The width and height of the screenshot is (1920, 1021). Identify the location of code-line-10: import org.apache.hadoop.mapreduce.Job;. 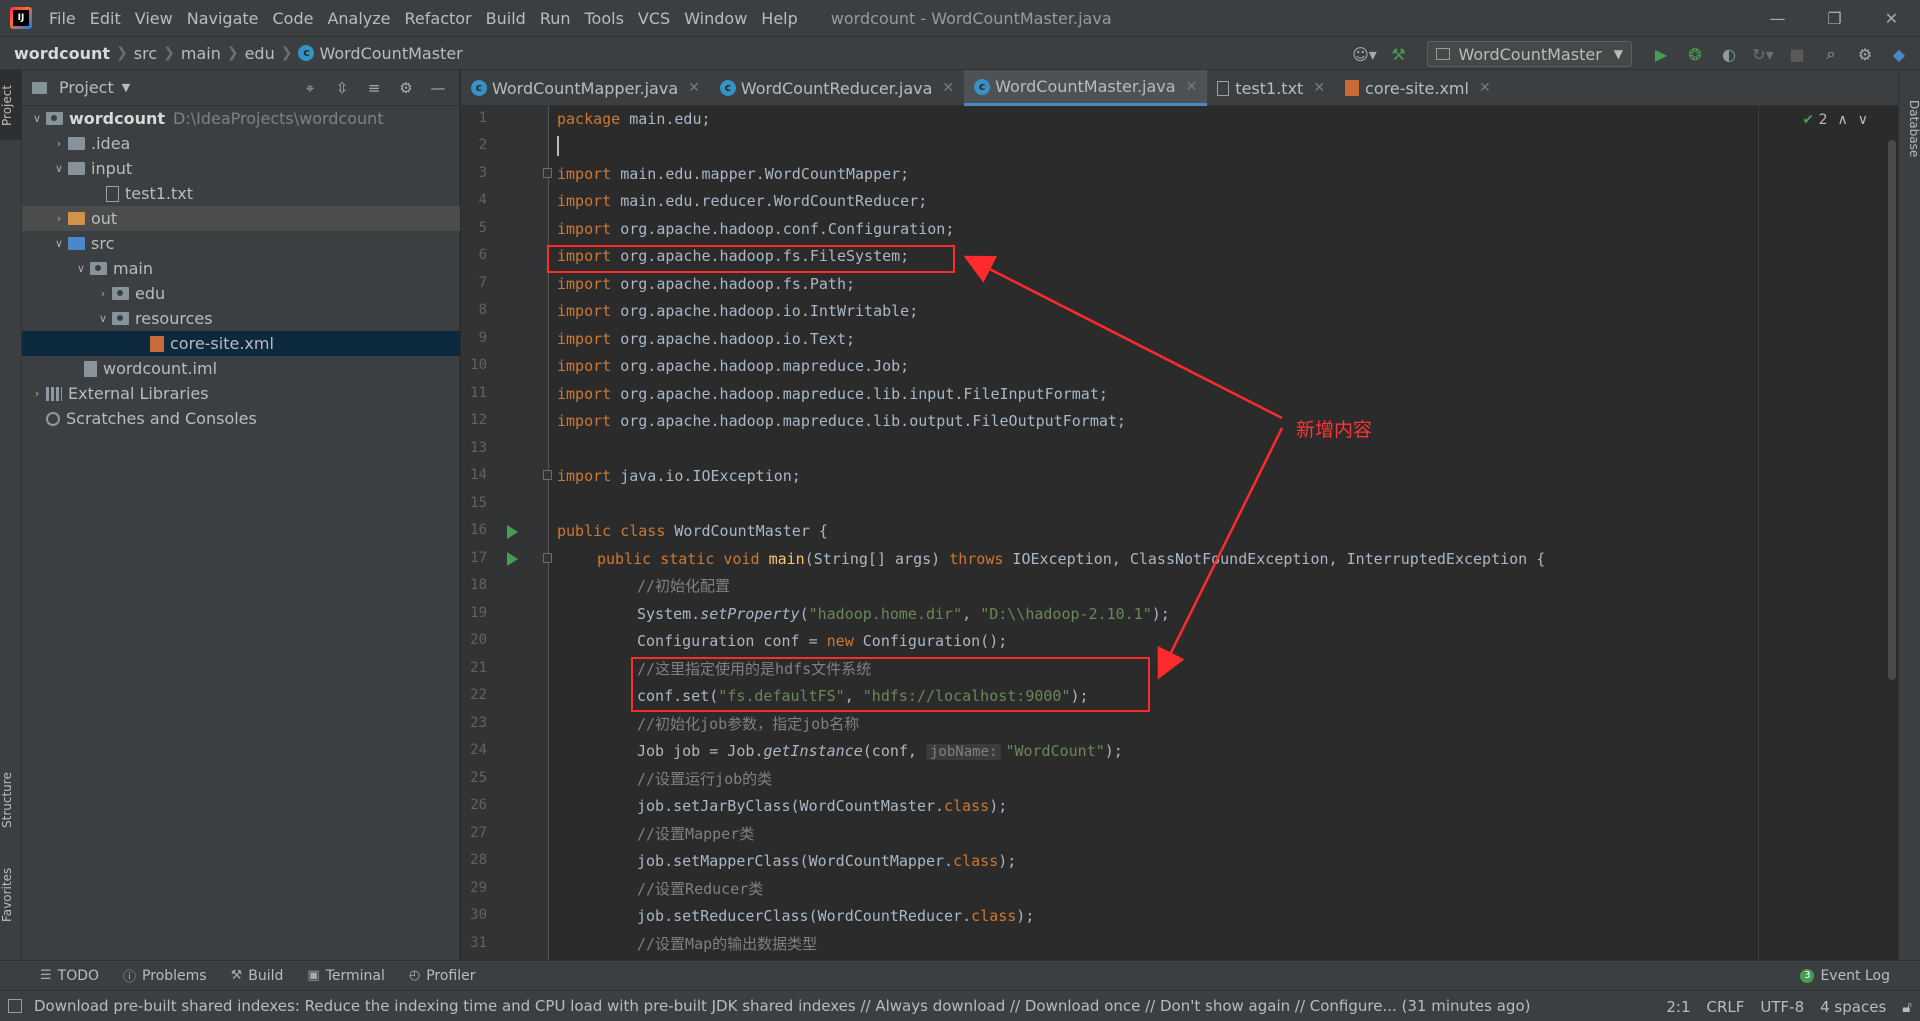
(733, 366).